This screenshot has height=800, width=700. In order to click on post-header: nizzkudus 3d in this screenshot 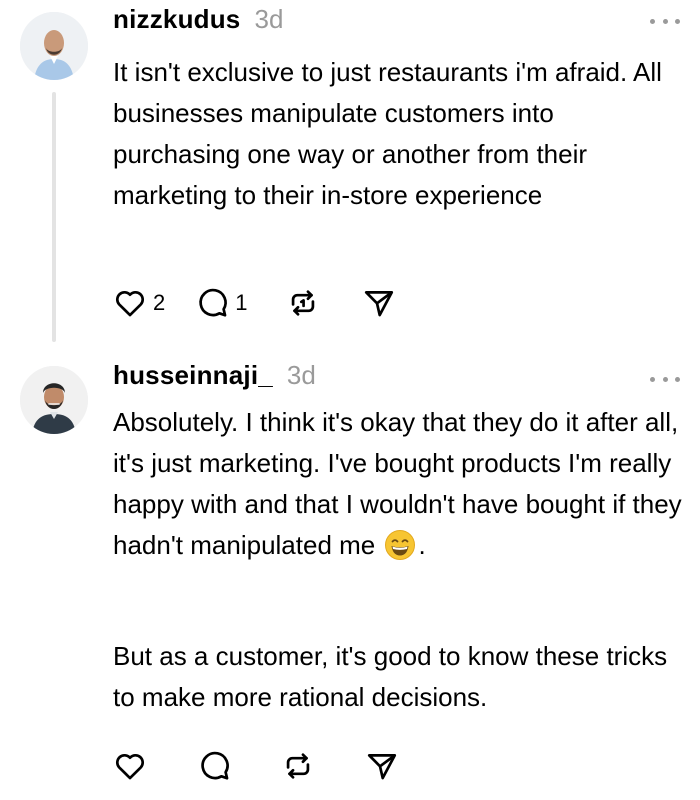, I will do `click(198, 19)`.